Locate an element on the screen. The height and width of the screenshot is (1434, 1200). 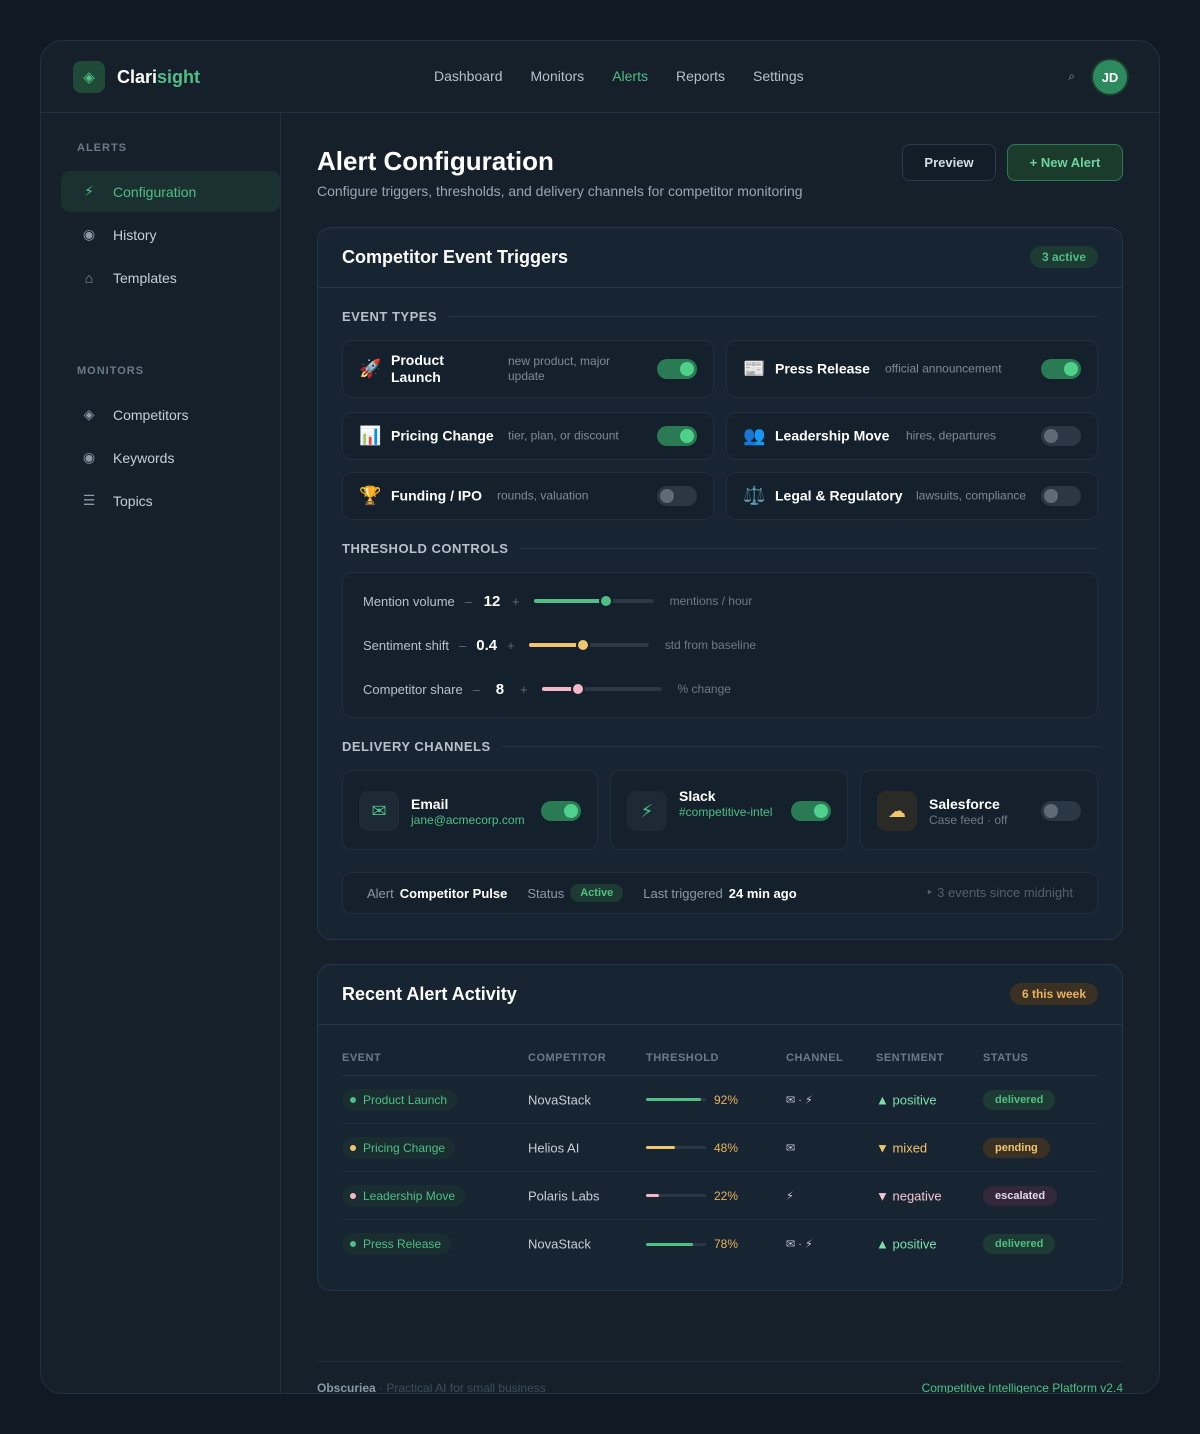
threshold-value: 8 is located at coordinates (500, 689).